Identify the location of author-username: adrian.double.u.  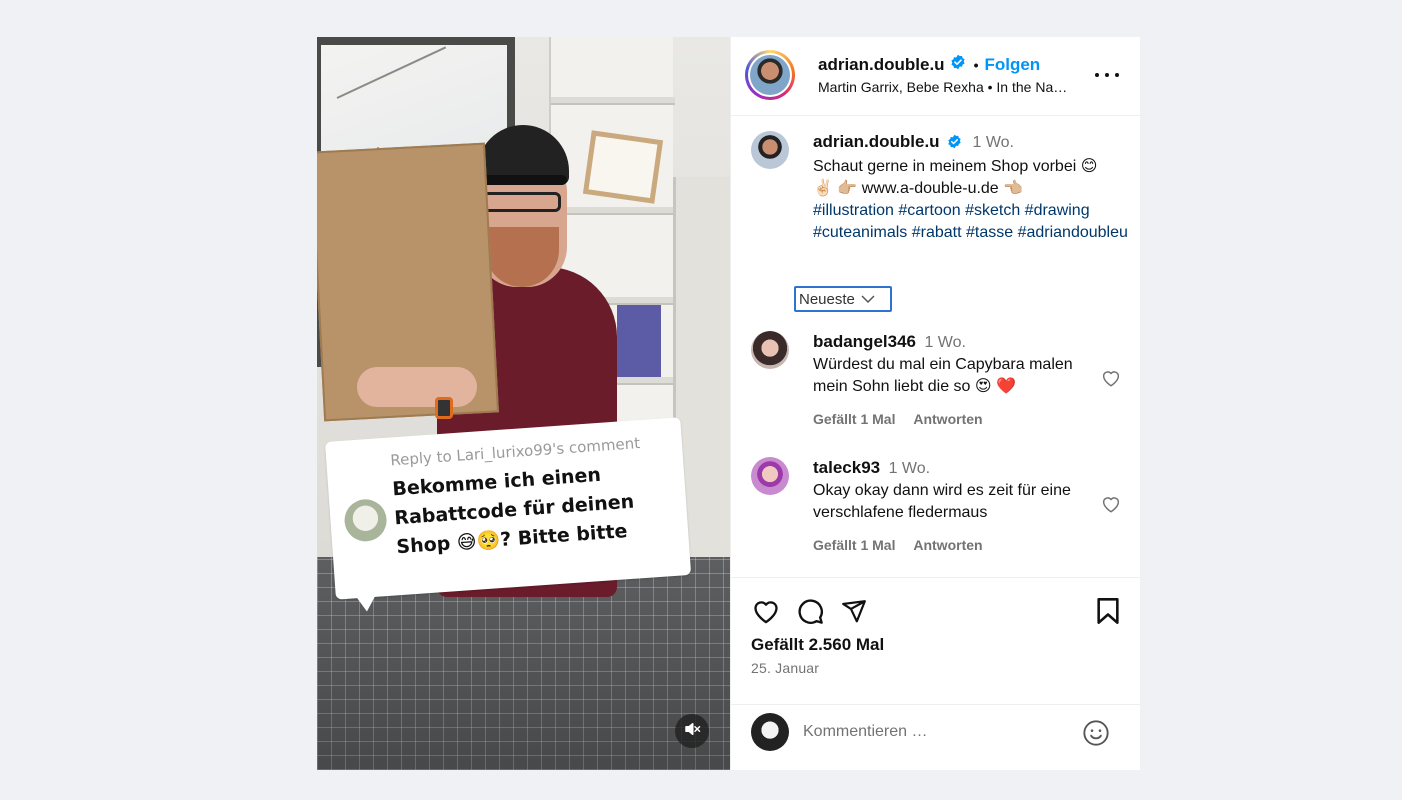
(881, 65).